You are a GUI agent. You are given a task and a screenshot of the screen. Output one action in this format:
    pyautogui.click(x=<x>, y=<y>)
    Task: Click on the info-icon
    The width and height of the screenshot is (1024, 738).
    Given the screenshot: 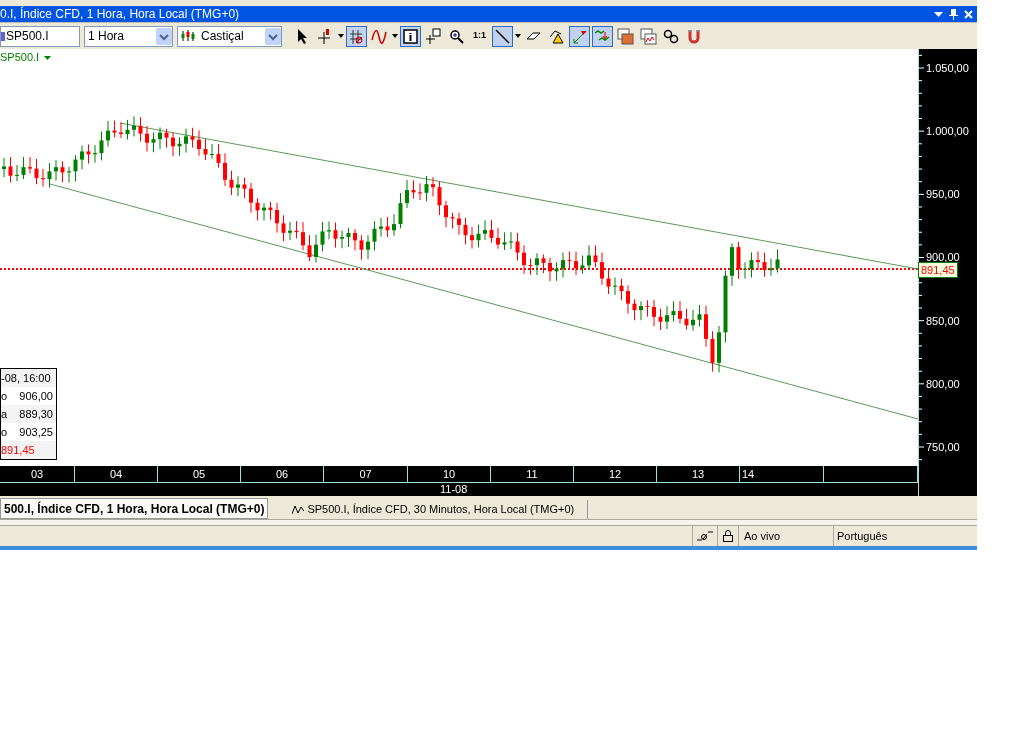 What is the action you would take?
    pyautogui.click(x=410, y=36)
    